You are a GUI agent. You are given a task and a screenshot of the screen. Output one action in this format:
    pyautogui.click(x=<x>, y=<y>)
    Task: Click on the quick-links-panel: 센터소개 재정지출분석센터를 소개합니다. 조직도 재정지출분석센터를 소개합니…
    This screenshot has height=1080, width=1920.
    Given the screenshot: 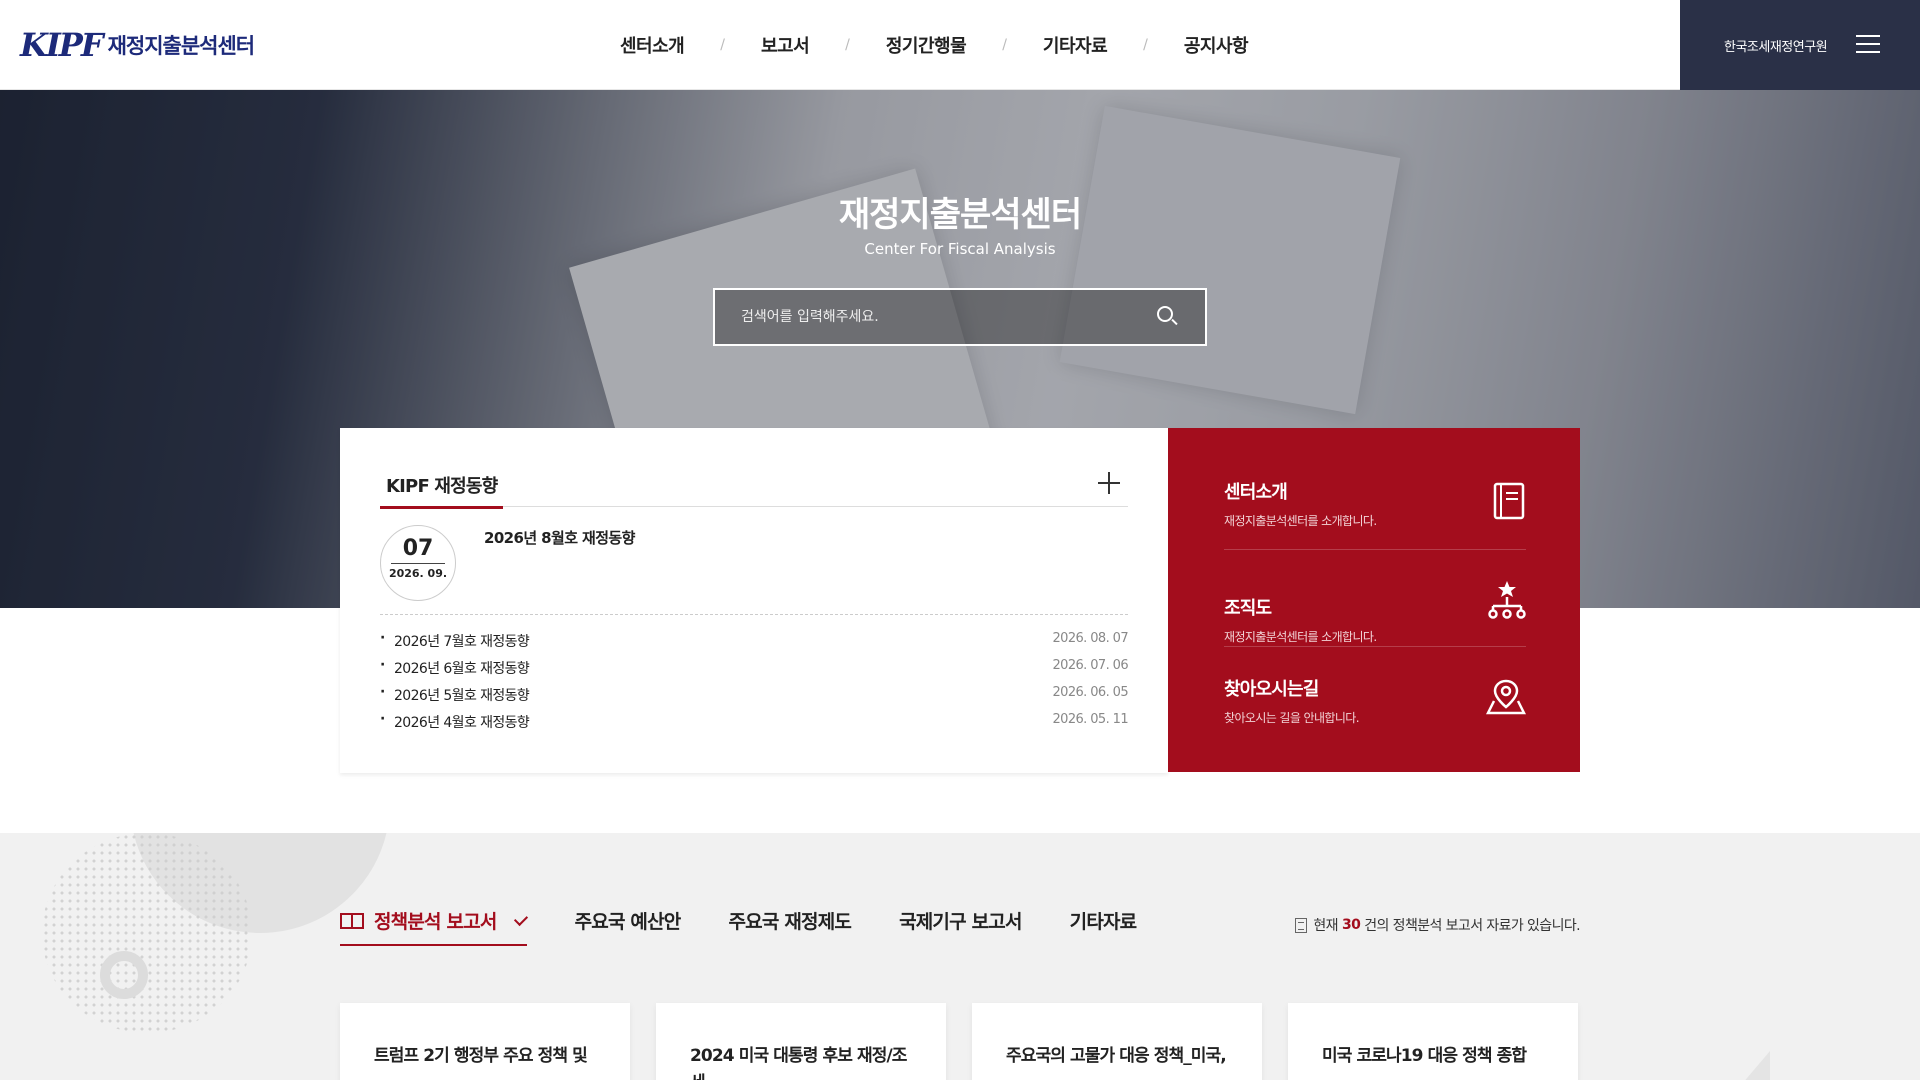 What is the action you would take?
    pyautogui.click(x=1374, y=600)
    